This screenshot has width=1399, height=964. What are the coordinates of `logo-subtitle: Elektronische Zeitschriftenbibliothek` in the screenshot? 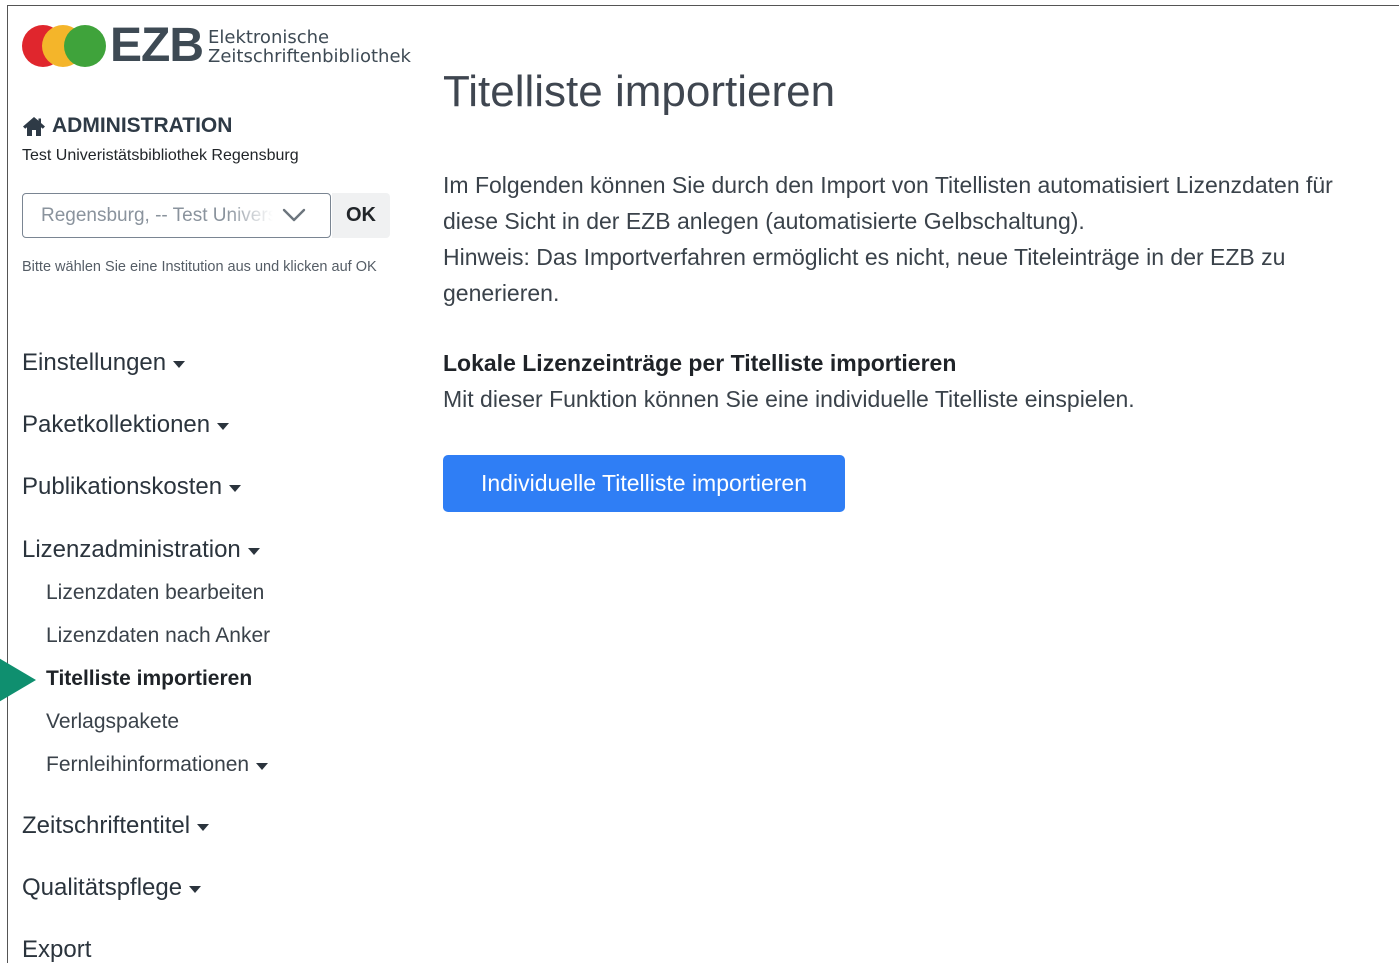 It's located at (309, 47).